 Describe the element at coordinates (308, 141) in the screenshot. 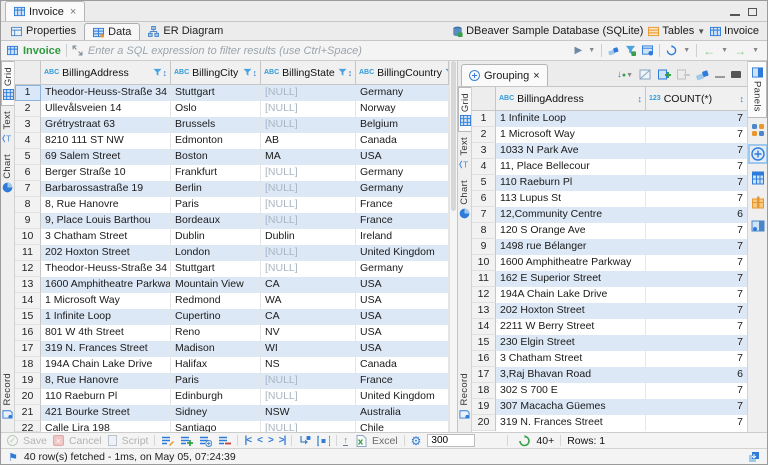

I see `cell: AB` at that location.